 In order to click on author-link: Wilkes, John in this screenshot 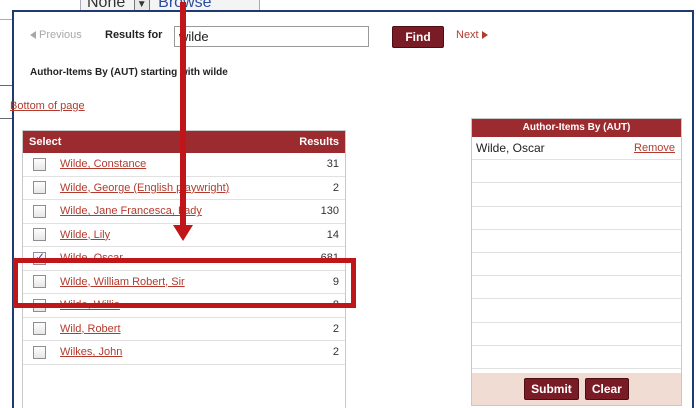, I will do `click(196, 352)`.